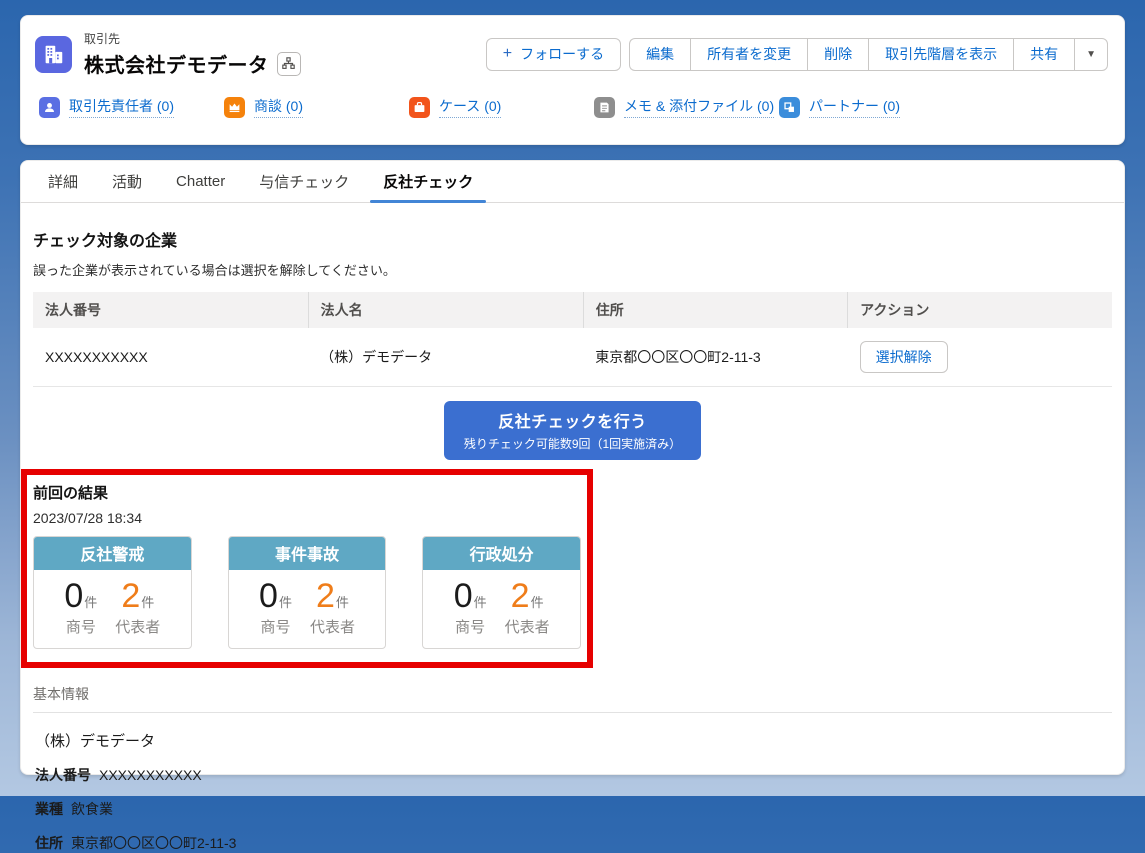 This screenshot has width=1145, height=853. What do you see at coordinates (63, 181) in the screenshot?
I see `tab-details: 詳細` at bounding box center [63, 181].